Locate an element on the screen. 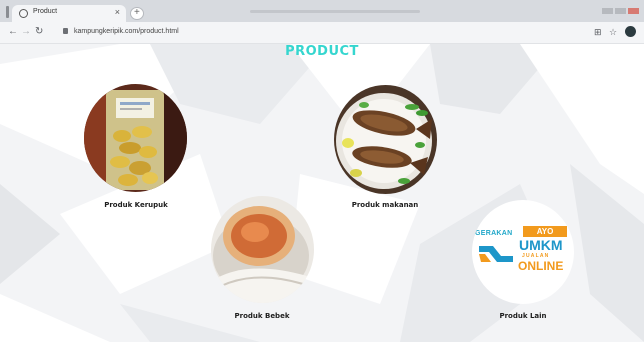 The width and height of the screenshot is (644, 342). minimize-button is located at coordinates (607, 11).